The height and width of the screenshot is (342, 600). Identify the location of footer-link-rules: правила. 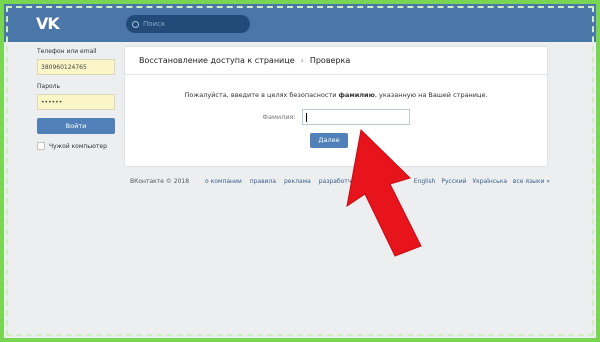
(263, 181).